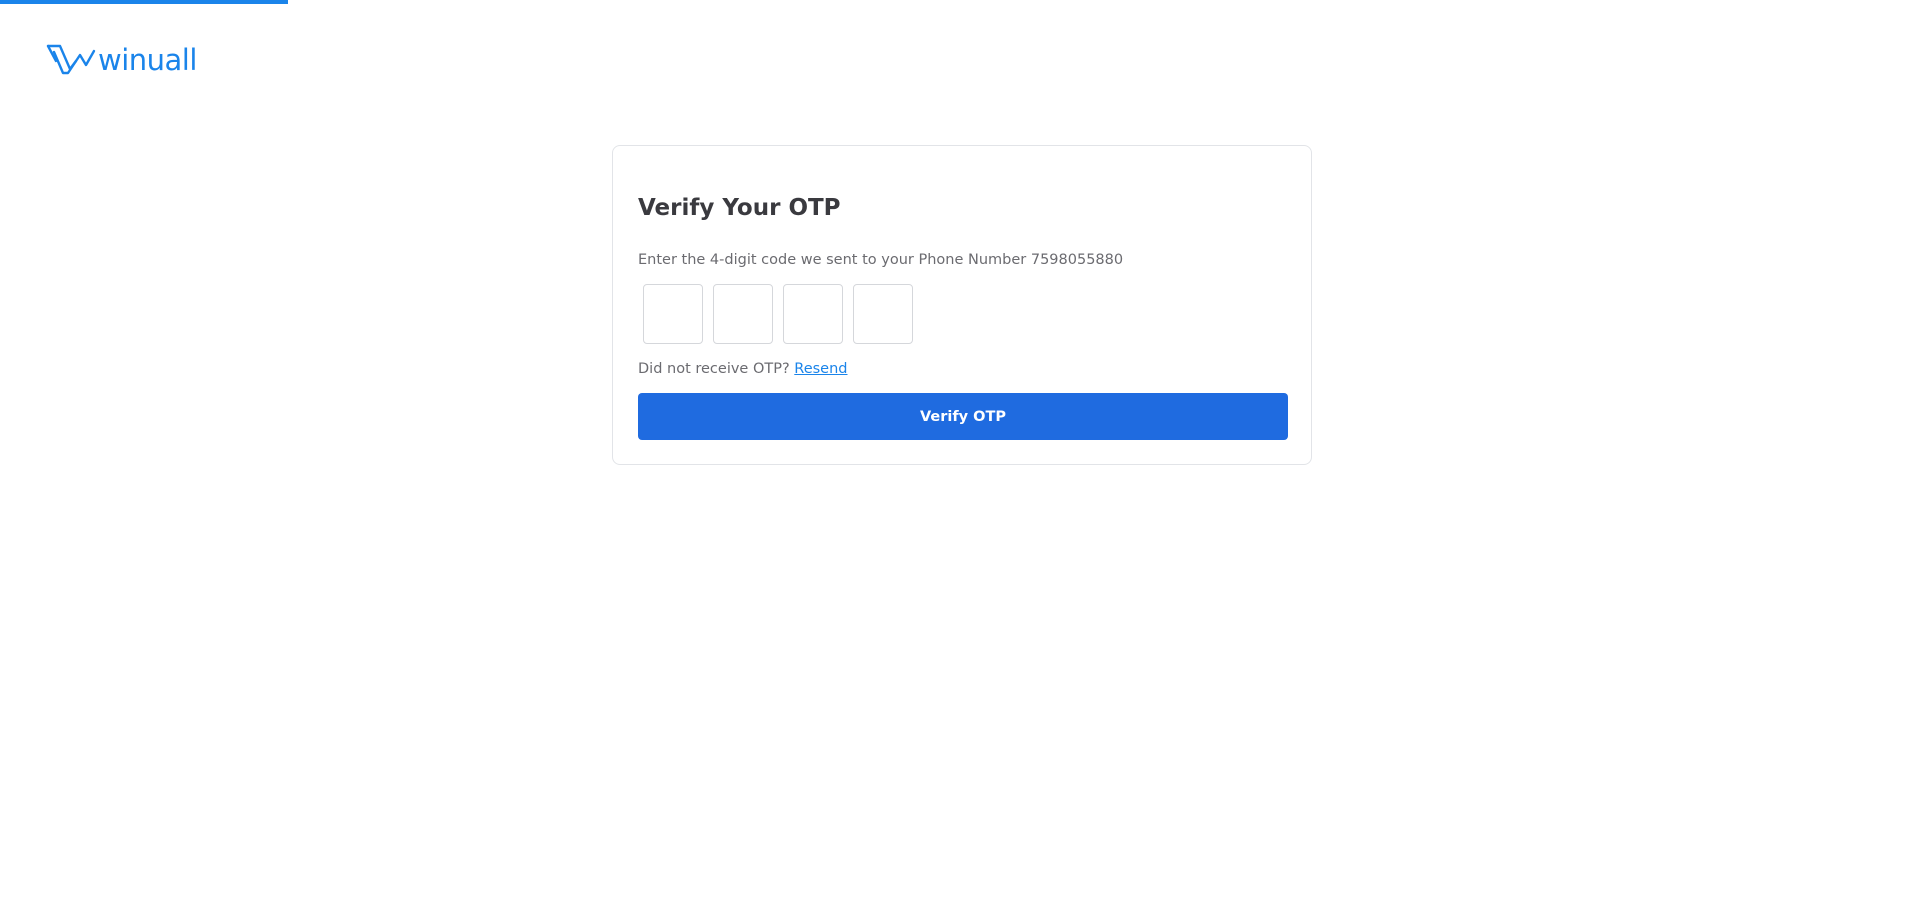 This screenshot has width=1920, height=903. What do you see at coordinates (963, 416) in the screenshot?
I see `verify-otp-button: Verify OTP` at bounding box center [963, 416].